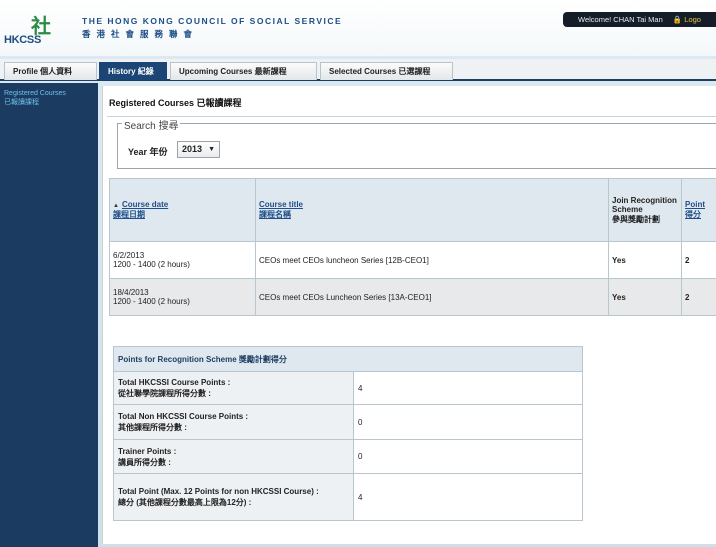 This screenshot has width=716, height=547. Describe the element at coordinates (432, 210) in the screenshot. I see `column-header-course-title: Course title 課程名稱` at that location.